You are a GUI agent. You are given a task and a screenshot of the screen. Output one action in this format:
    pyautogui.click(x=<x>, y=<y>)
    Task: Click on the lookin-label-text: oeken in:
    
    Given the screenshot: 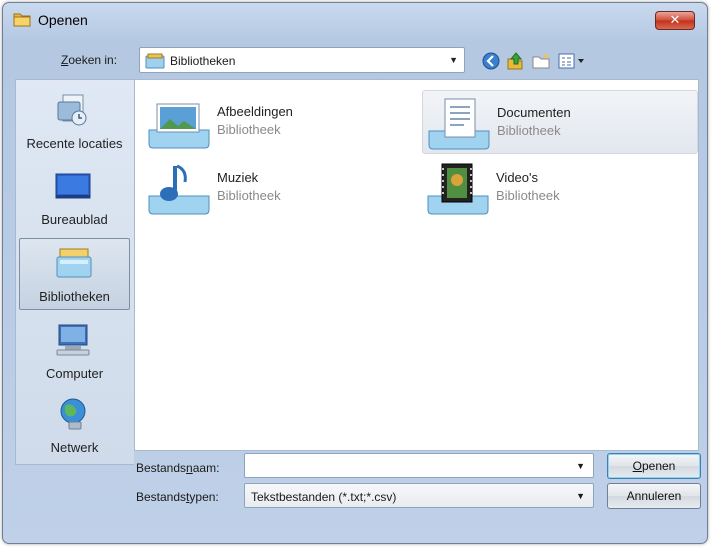 What is the action you would take?
    pyautogui.click(x=93, y=60)
    